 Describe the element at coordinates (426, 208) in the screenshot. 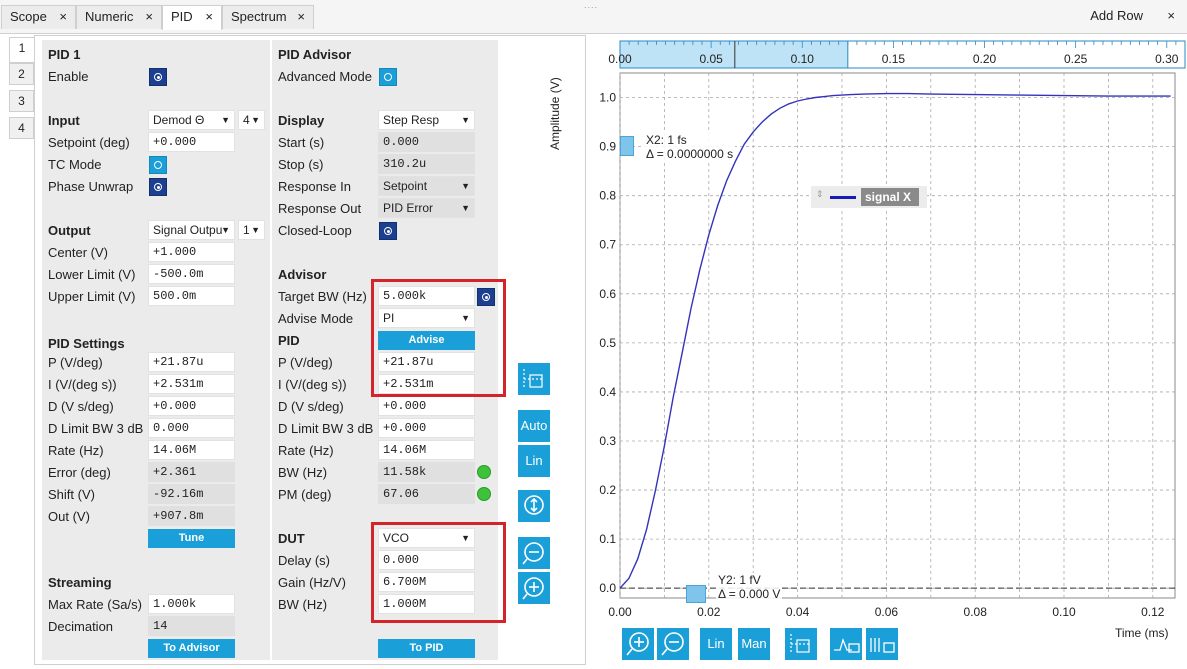

I see `response-out-select: PID Error ▼` at that location.